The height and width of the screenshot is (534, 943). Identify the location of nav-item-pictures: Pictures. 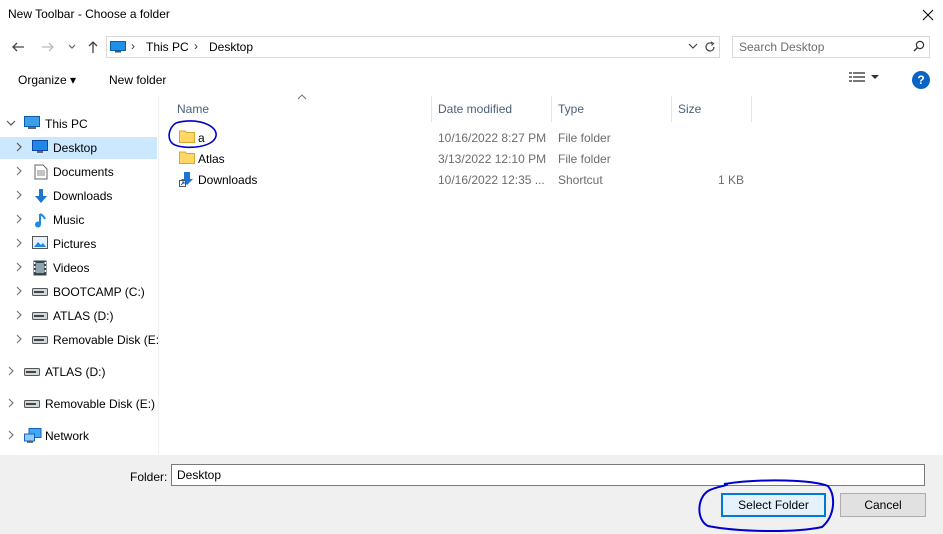
(78, 244).